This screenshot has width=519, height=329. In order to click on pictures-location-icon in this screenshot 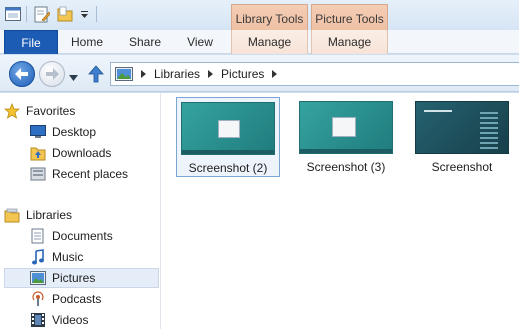, I will do `click(124, 74)`.